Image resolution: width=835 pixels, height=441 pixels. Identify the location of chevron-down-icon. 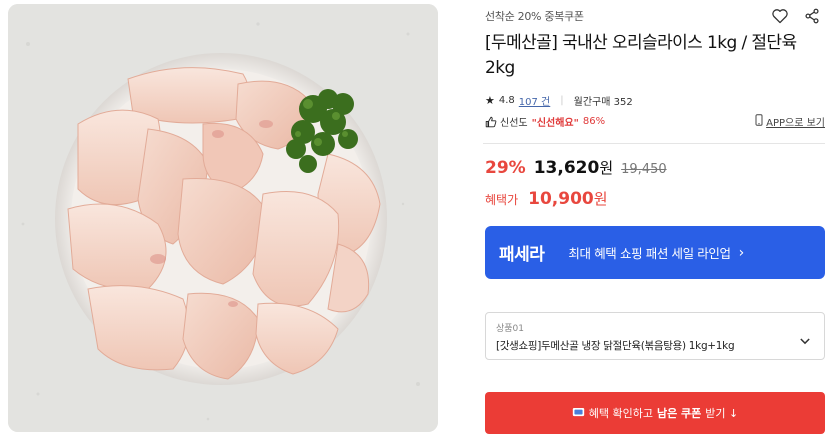
(805, 339).